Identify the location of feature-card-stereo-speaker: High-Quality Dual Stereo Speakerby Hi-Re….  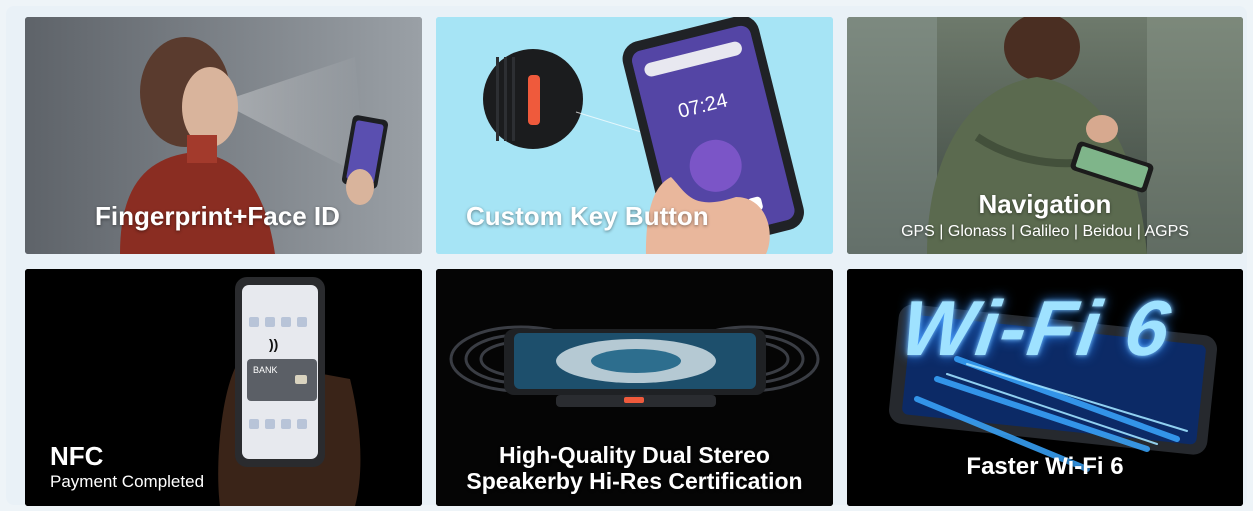
(634, 387).